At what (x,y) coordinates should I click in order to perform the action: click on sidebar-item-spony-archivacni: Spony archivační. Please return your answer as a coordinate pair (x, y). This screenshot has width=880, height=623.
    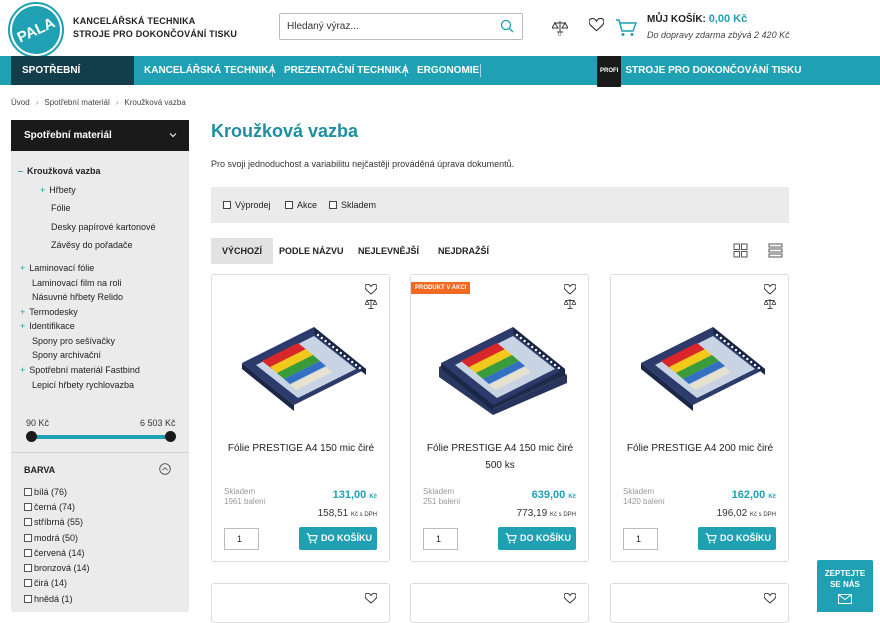
    Looking at the image, I should click on (66, 355).